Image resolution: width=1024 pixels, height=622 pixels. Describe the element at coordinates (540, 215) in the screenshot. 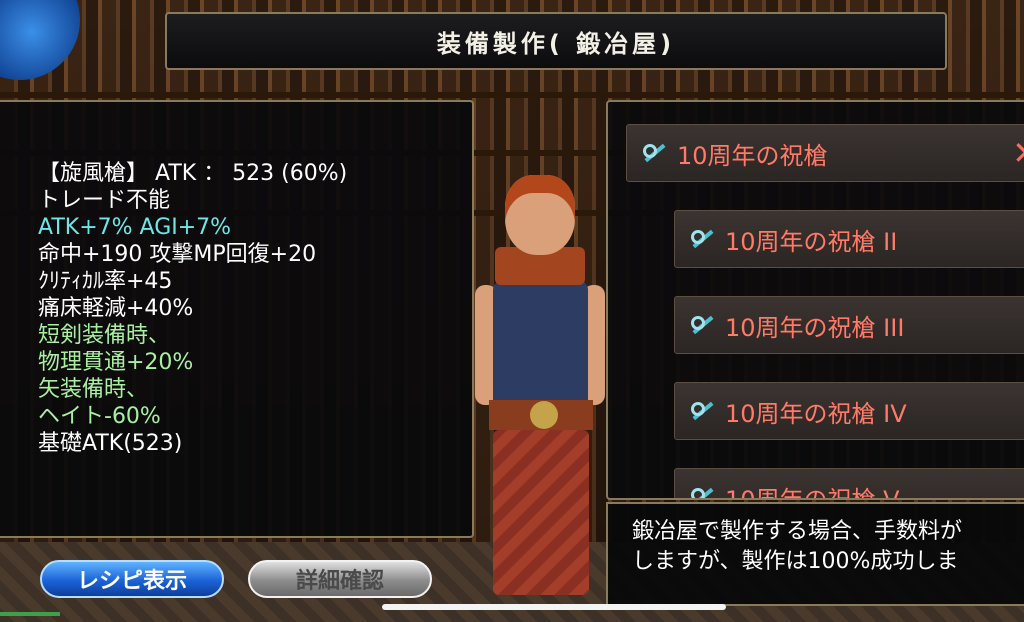

I see `character-head` at that location.